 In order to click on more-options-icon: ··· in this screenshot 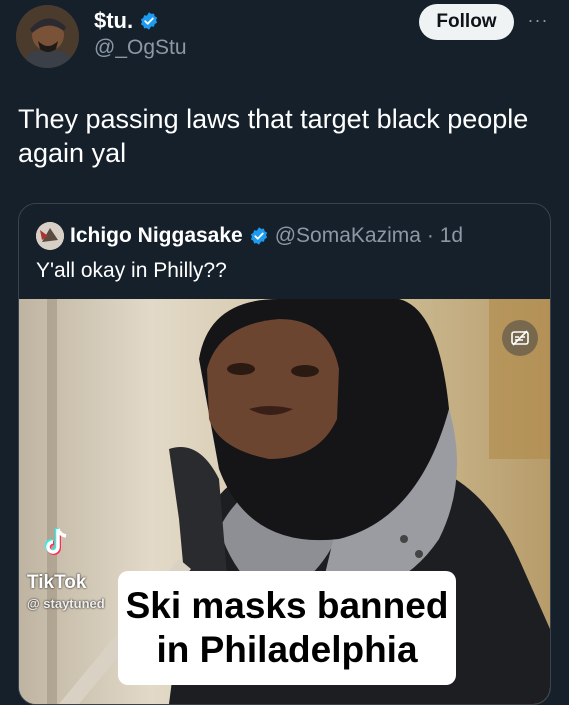, I will do `click(538, 20)`.